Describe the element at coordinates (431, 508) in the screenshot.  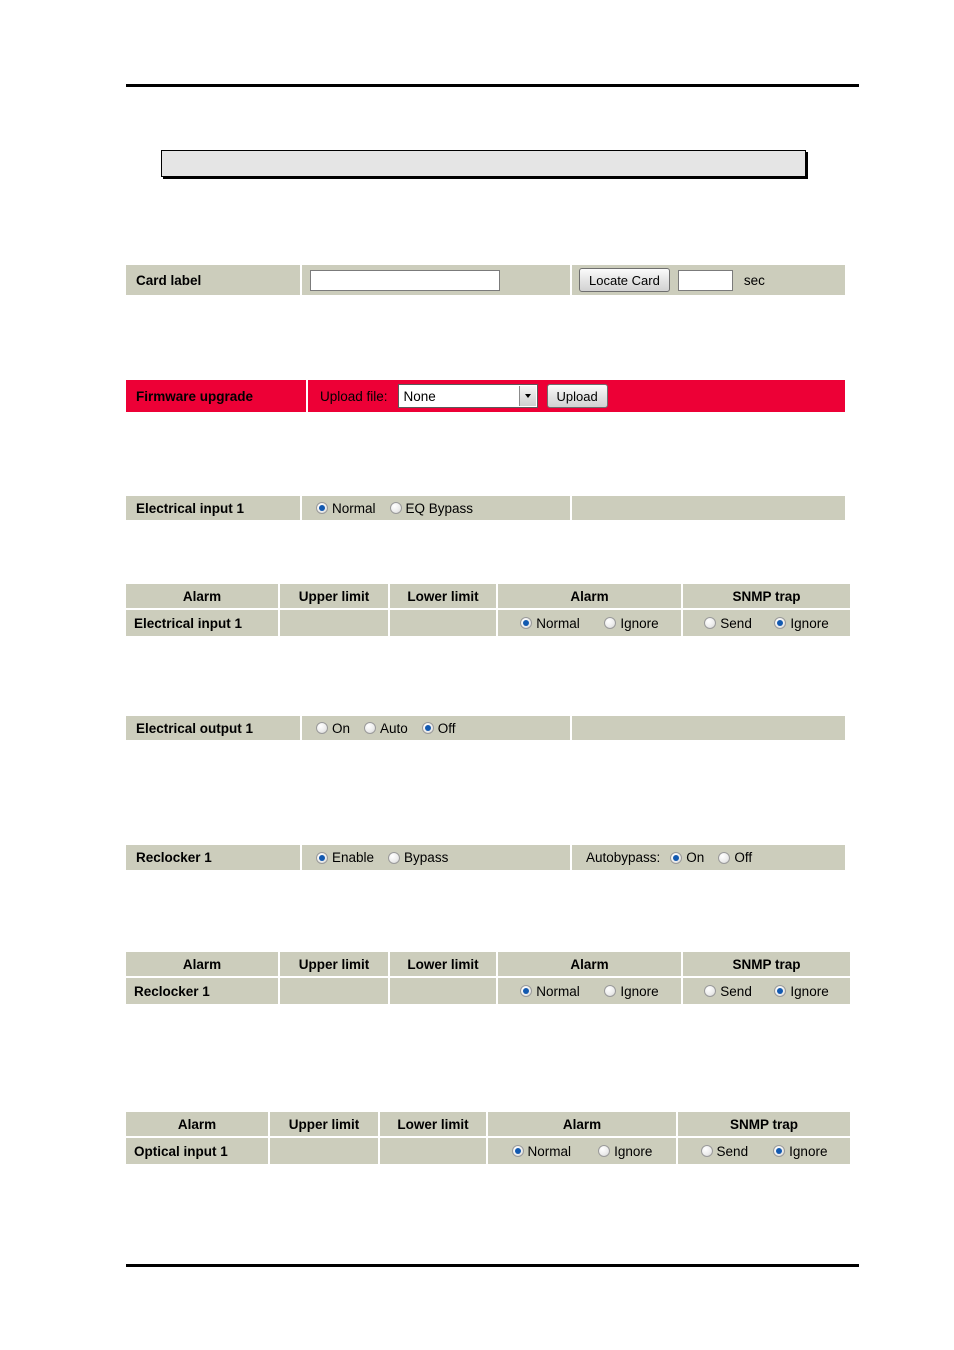
I see `radio-electrical-input-eq-bypass: EQ Bypass` at that location.